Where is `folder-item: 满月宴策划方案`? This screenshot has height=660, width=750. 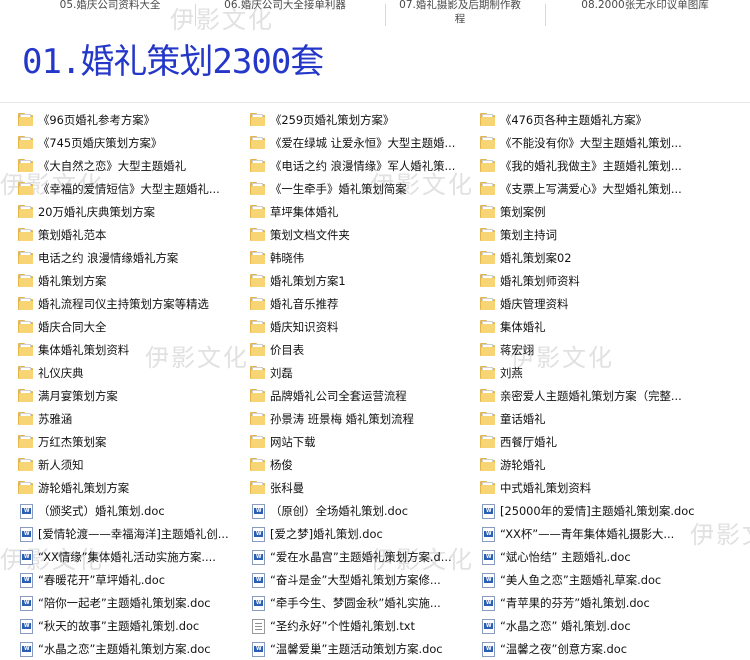 folder-item: 满月宴策划方案 is located at coordinates (134, 395).